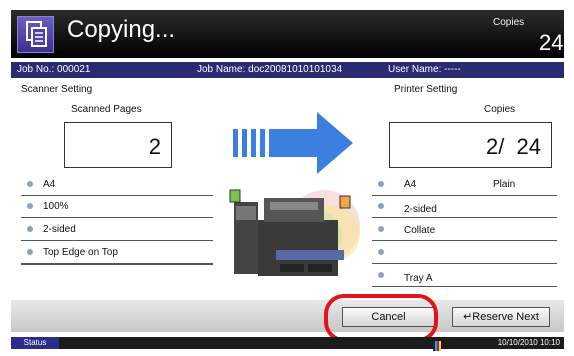  I want to click on transfer-arrow-icon, so click(294, 143).